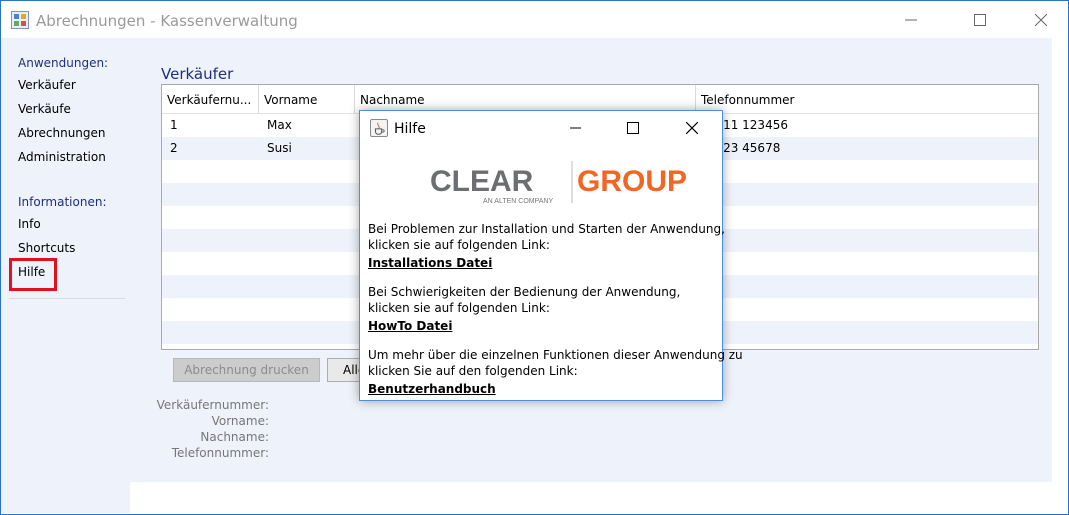  I want to click on dialog-close-button, so click(692, 128).